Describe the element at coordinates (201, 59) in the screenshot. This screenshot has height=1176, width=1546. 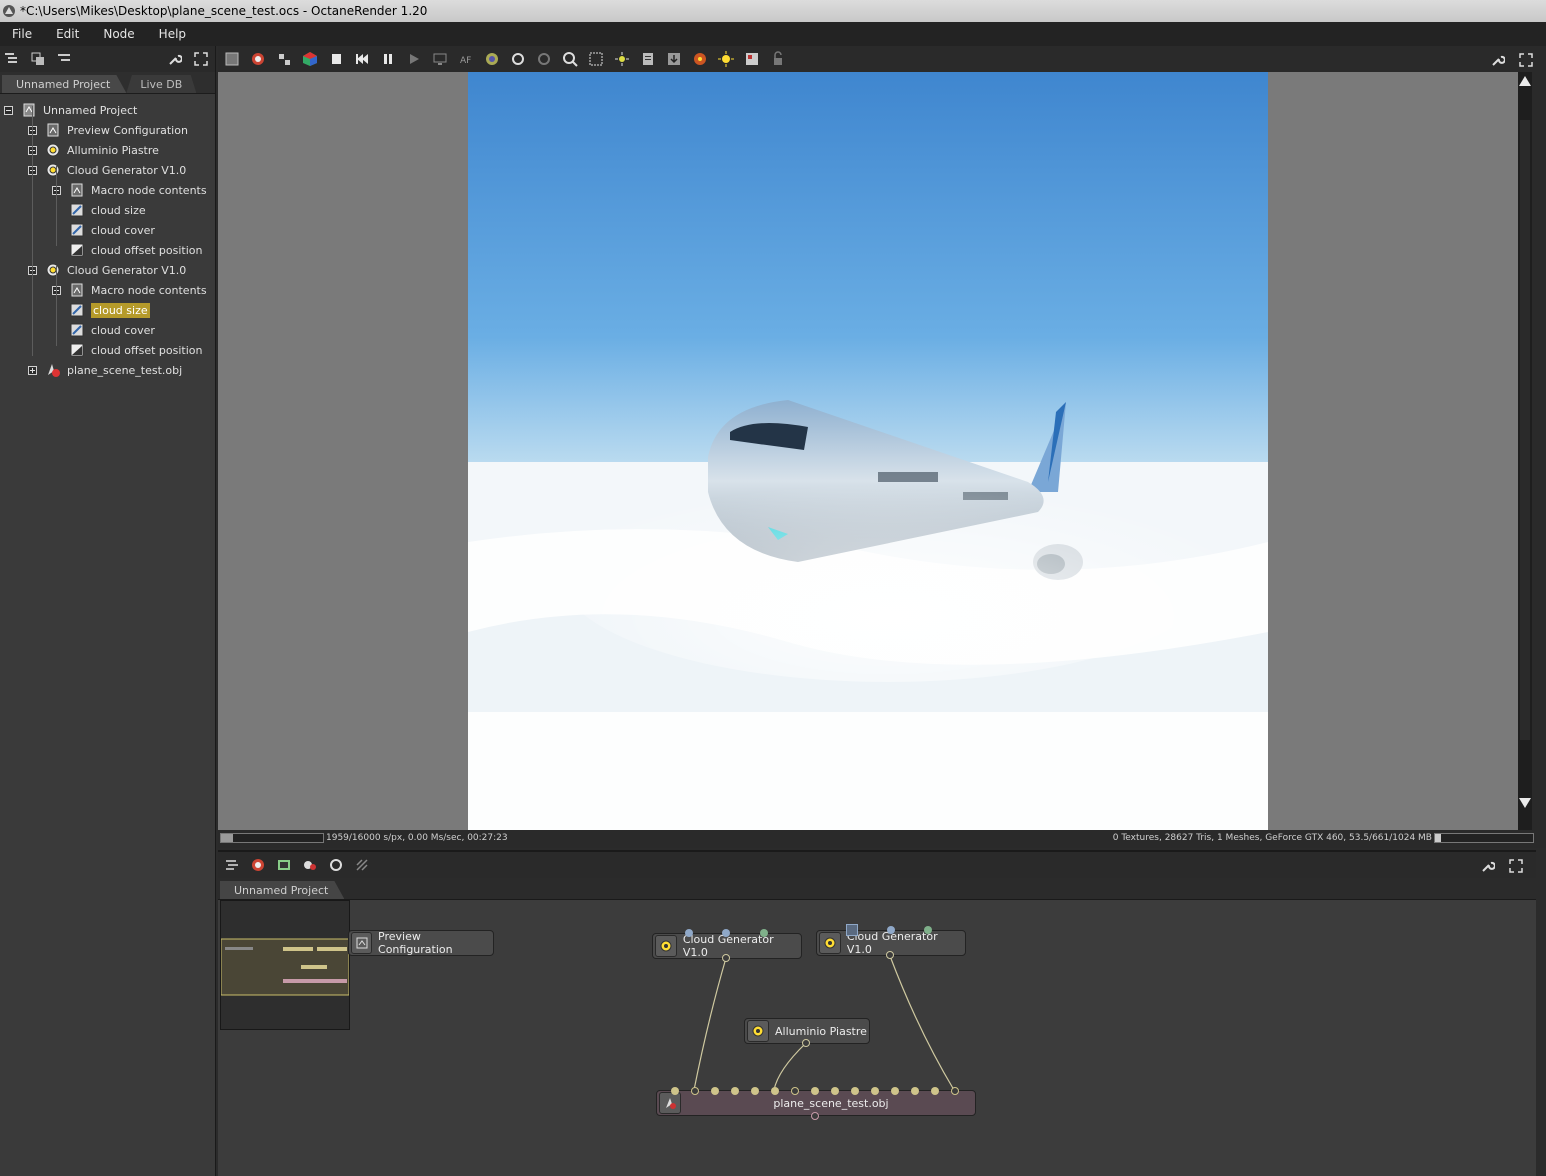
I see `maximize-icon` at that location.